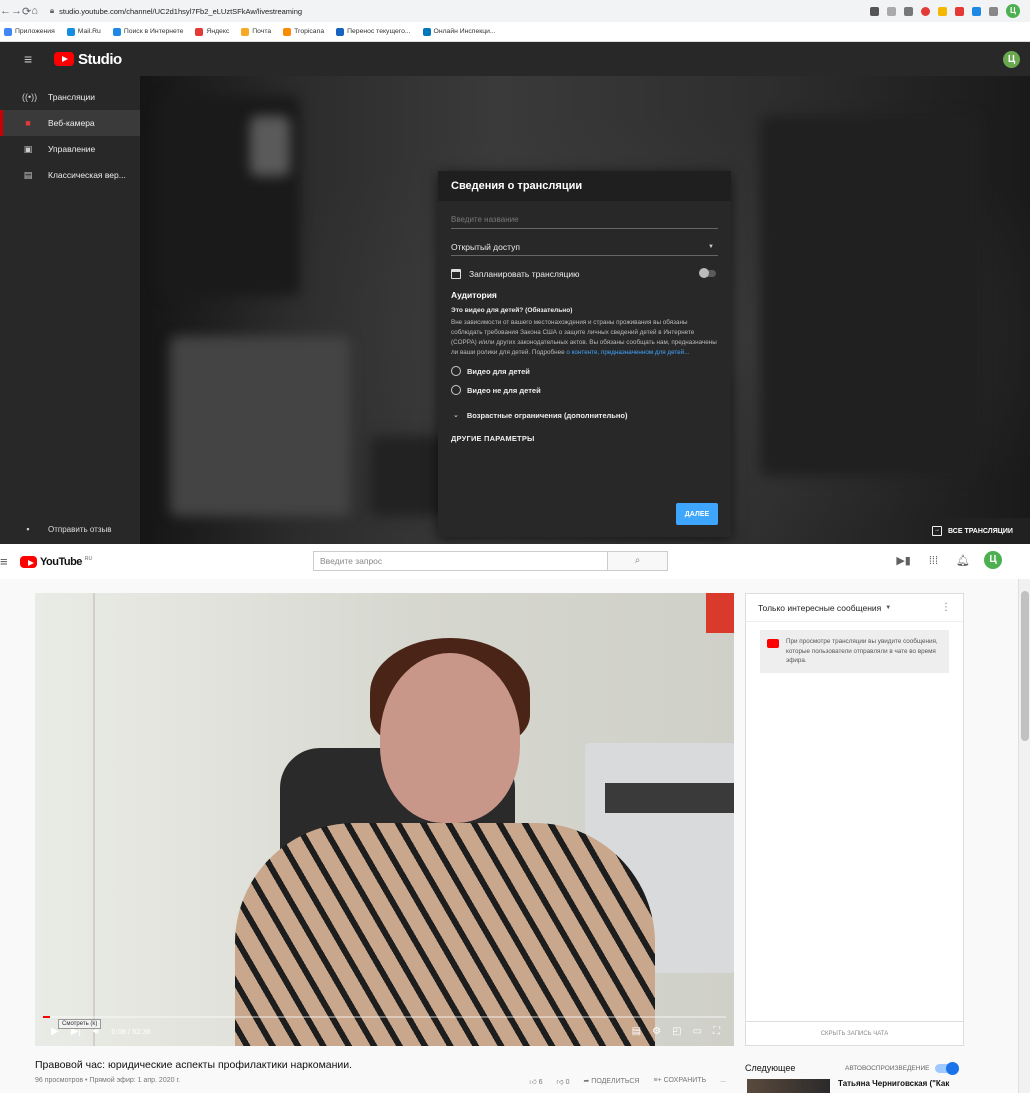 This screenshot has width=1030, height=1093. Describe the element at coordinates (584, 247) in the screenshot. I see `privacy-select: Открытый доступ ▼` at that location.